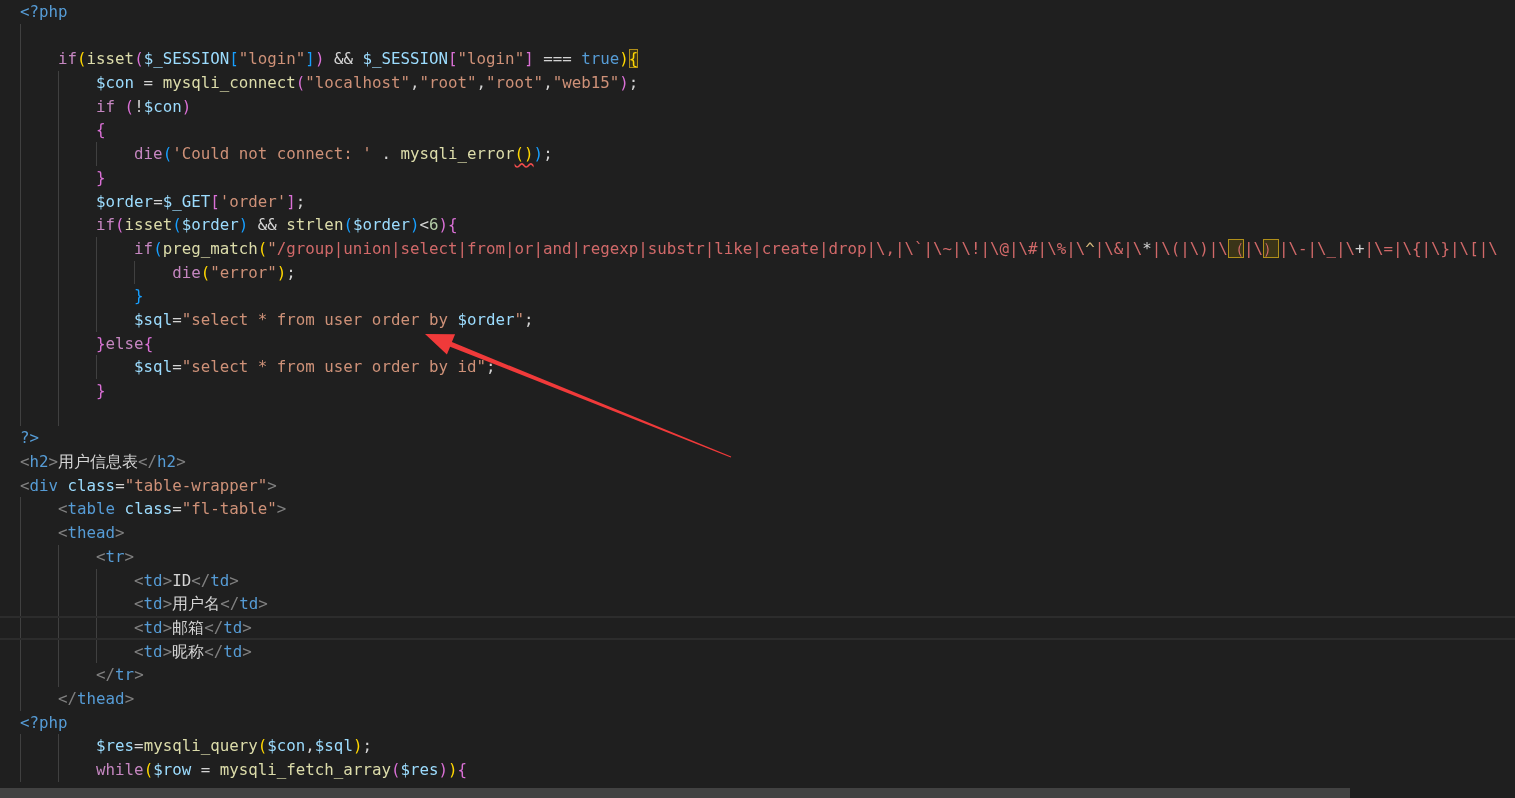  What do you see at coordinates (767, 130) in the screenshot?
I see `code-line: {` at bounding box center [767, 130].